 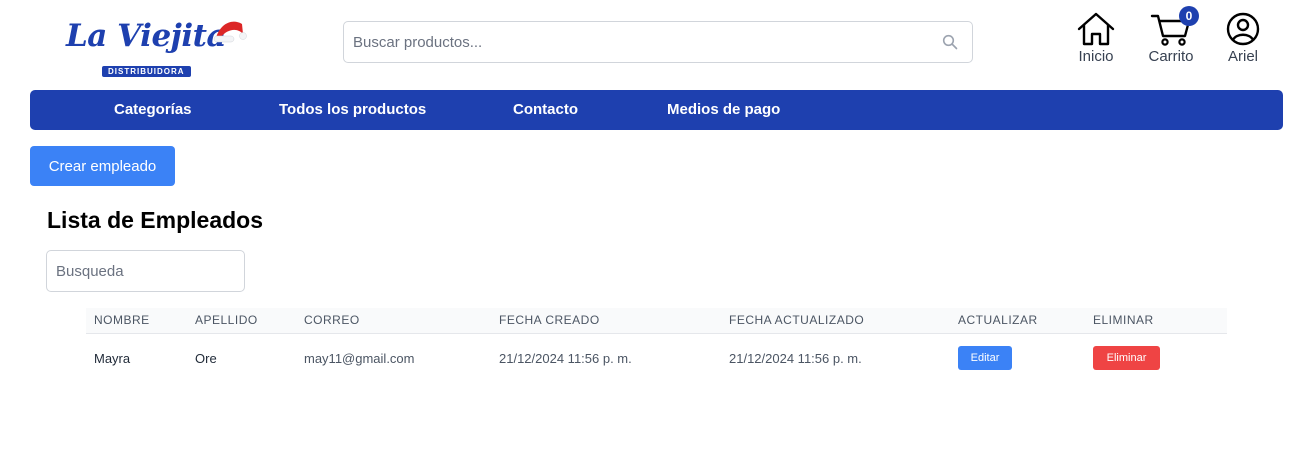 I want to click on account-button: Ariel, so click(x=1243, y=40).